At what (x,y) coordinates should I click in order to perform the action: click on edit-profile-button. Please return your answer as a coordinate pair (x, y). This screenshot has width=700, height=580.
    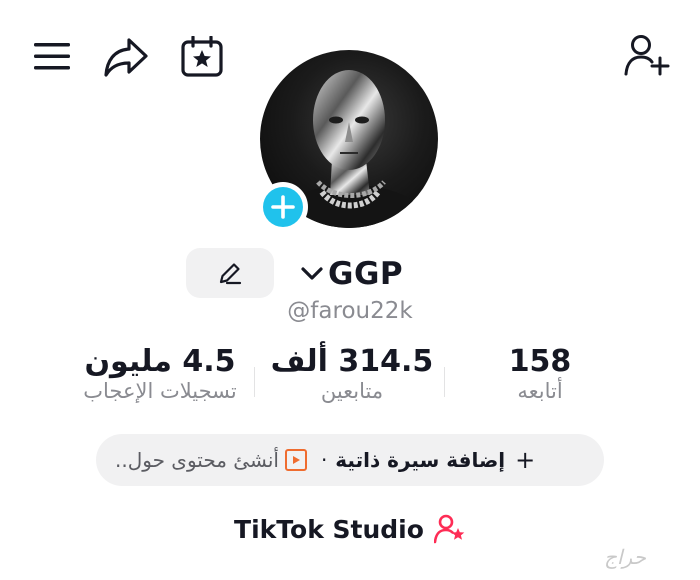
    Looking at the image, I should click on (230, 273).